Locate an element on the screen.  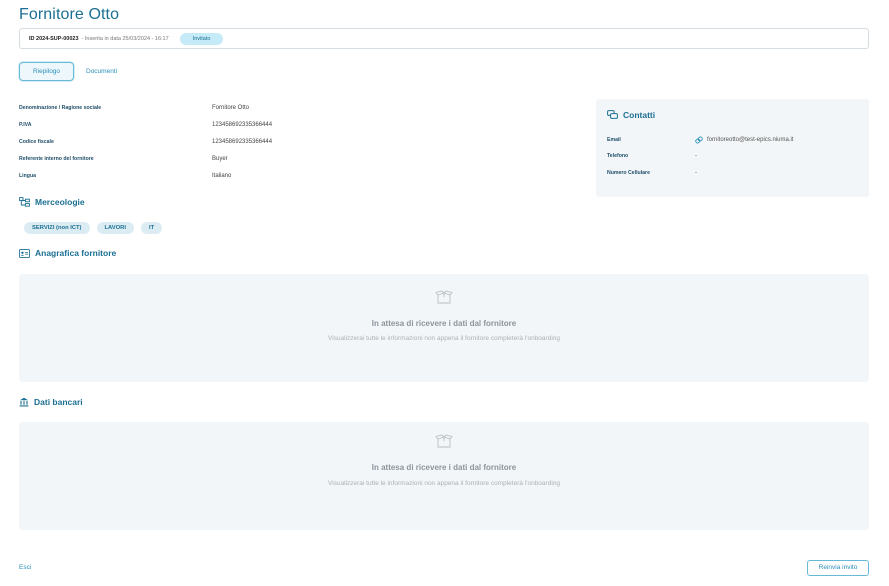
anagrafica-heading: Anagrafica fornitore is located at coordinates (67, 253).